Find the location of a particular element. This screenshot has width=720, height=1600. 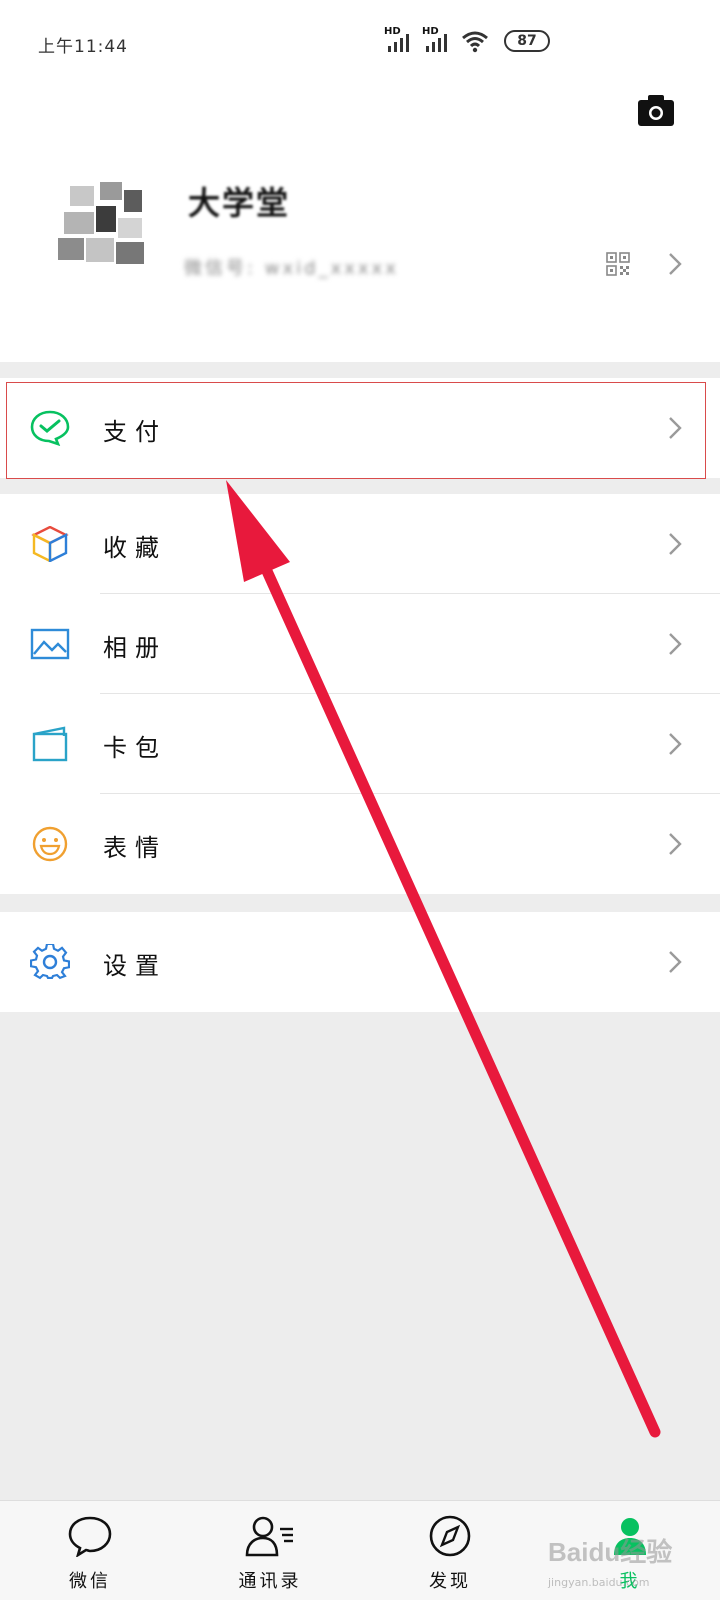

menu-item-settings: 设置 is located at coordinates (360, 962).